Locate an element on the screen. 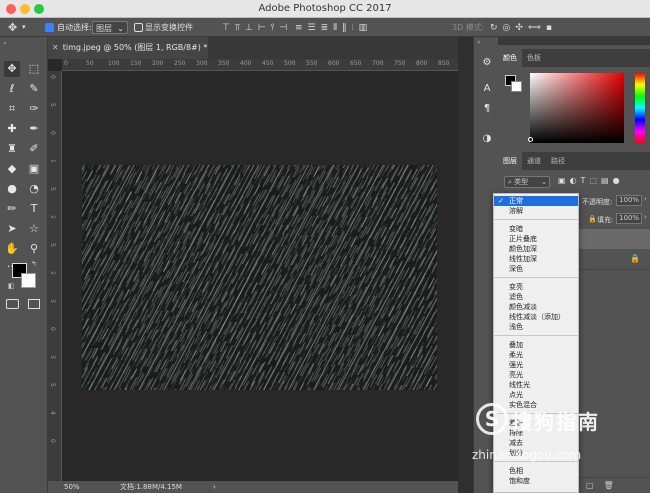 The height and width of the screenshot is (493, 650). collapse-icon: » is located at coordinates (5, 43).